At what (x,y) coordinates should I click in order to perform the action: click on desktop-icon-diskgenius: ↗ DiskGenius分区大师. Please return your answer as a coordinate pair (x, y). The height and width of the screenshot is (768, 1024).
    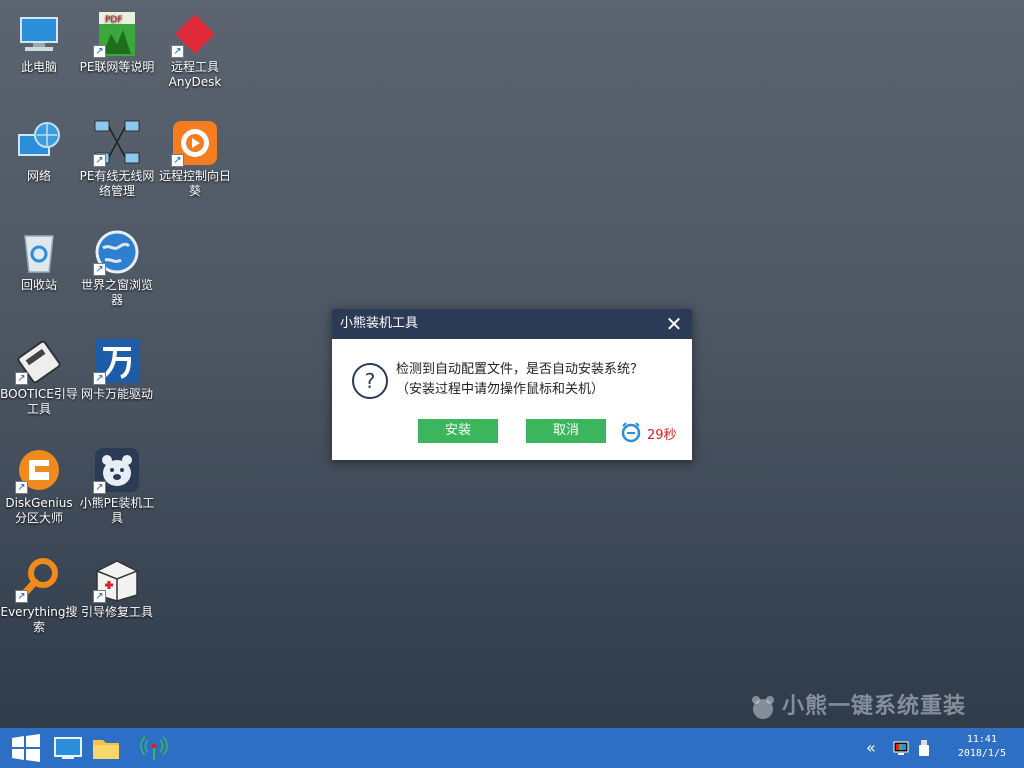
    Looking at the image, I should click on (39, 483).